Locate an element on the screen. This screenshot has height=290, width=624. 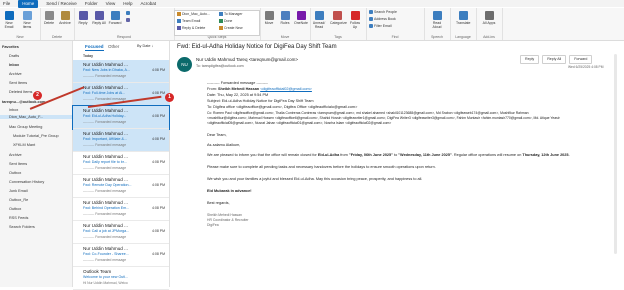
avatar: NU is located at coordinates (184, 64).